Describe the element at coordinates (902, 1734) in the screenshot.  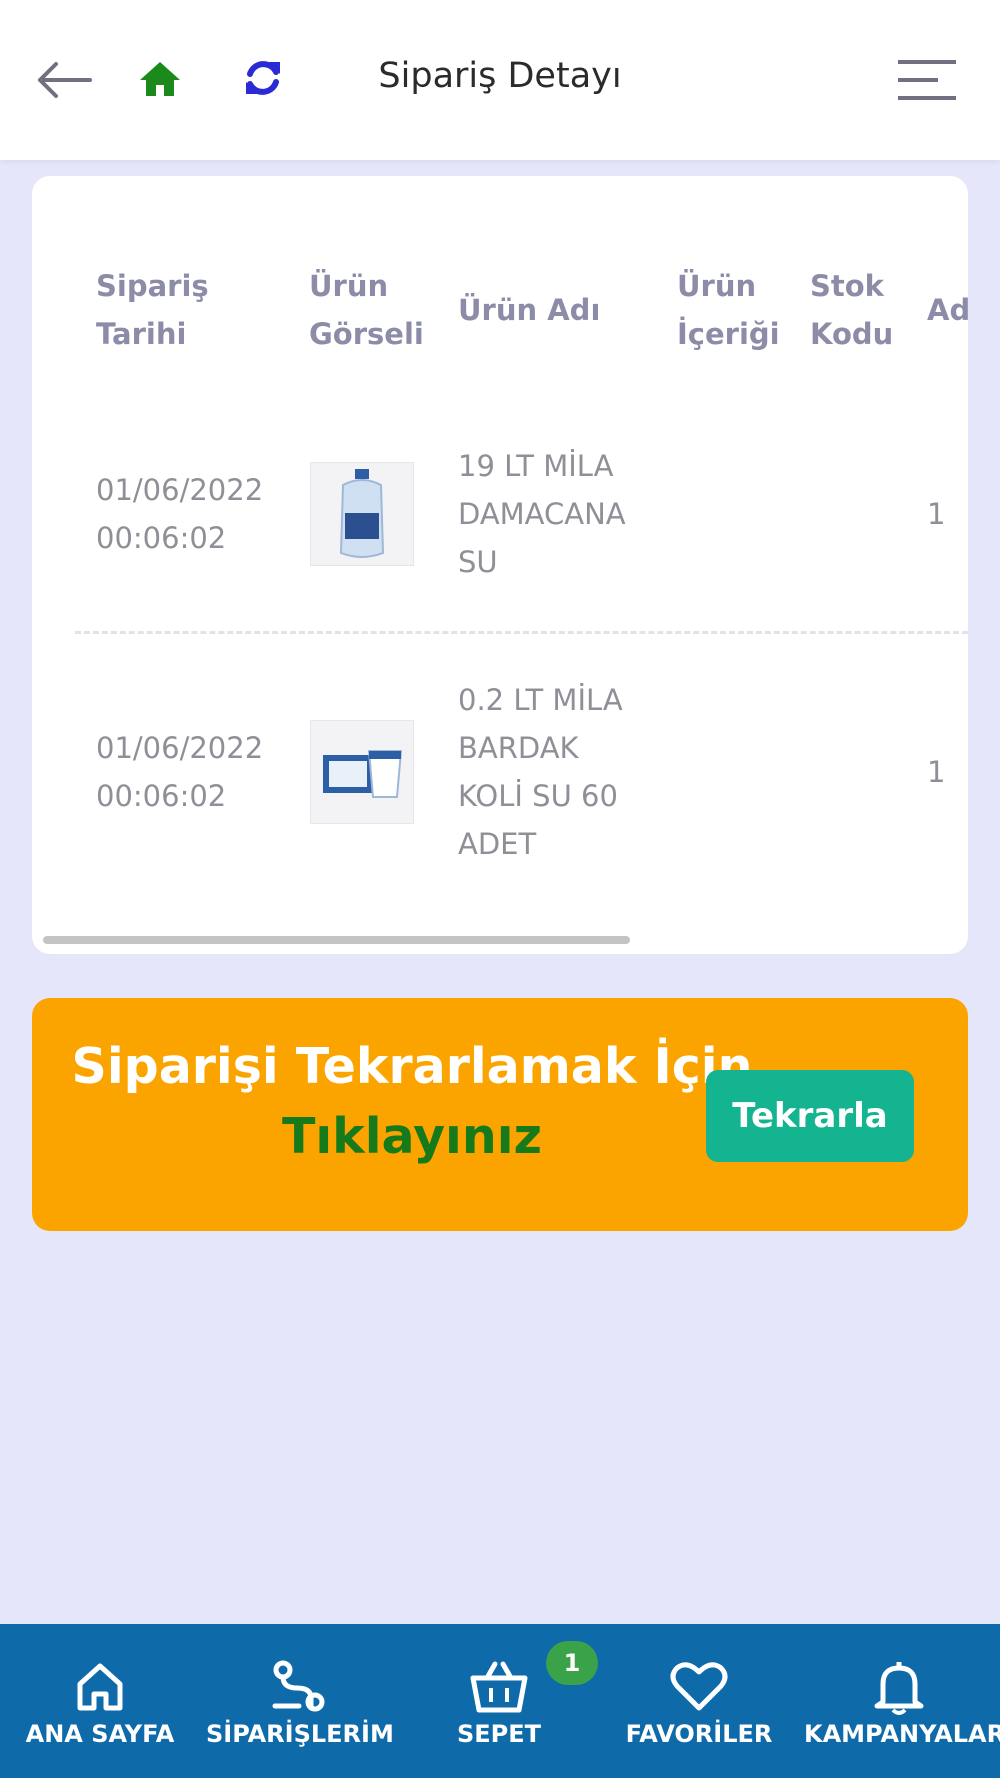
I see `nav-label-campaigns: KAMPANYALAR` at that location.